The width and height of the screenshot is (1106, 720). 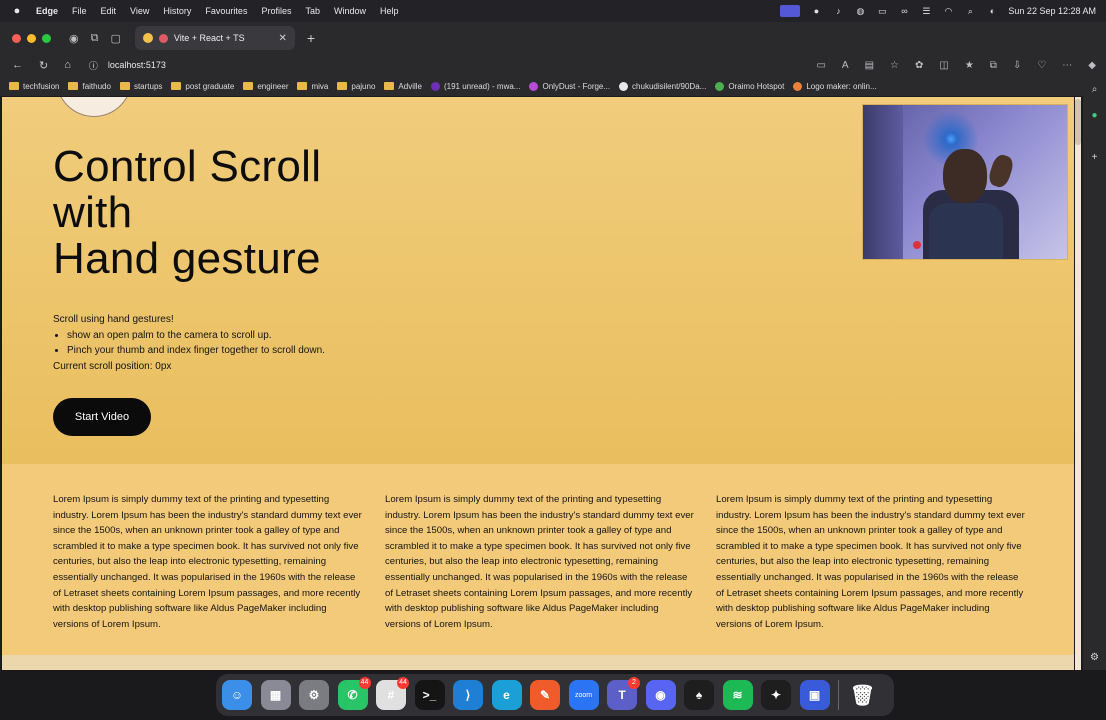 What do you see at coordinates (93, 65) in the screenshot?
I see `info-icon: ⓘ` at bounding box center [93, 65].